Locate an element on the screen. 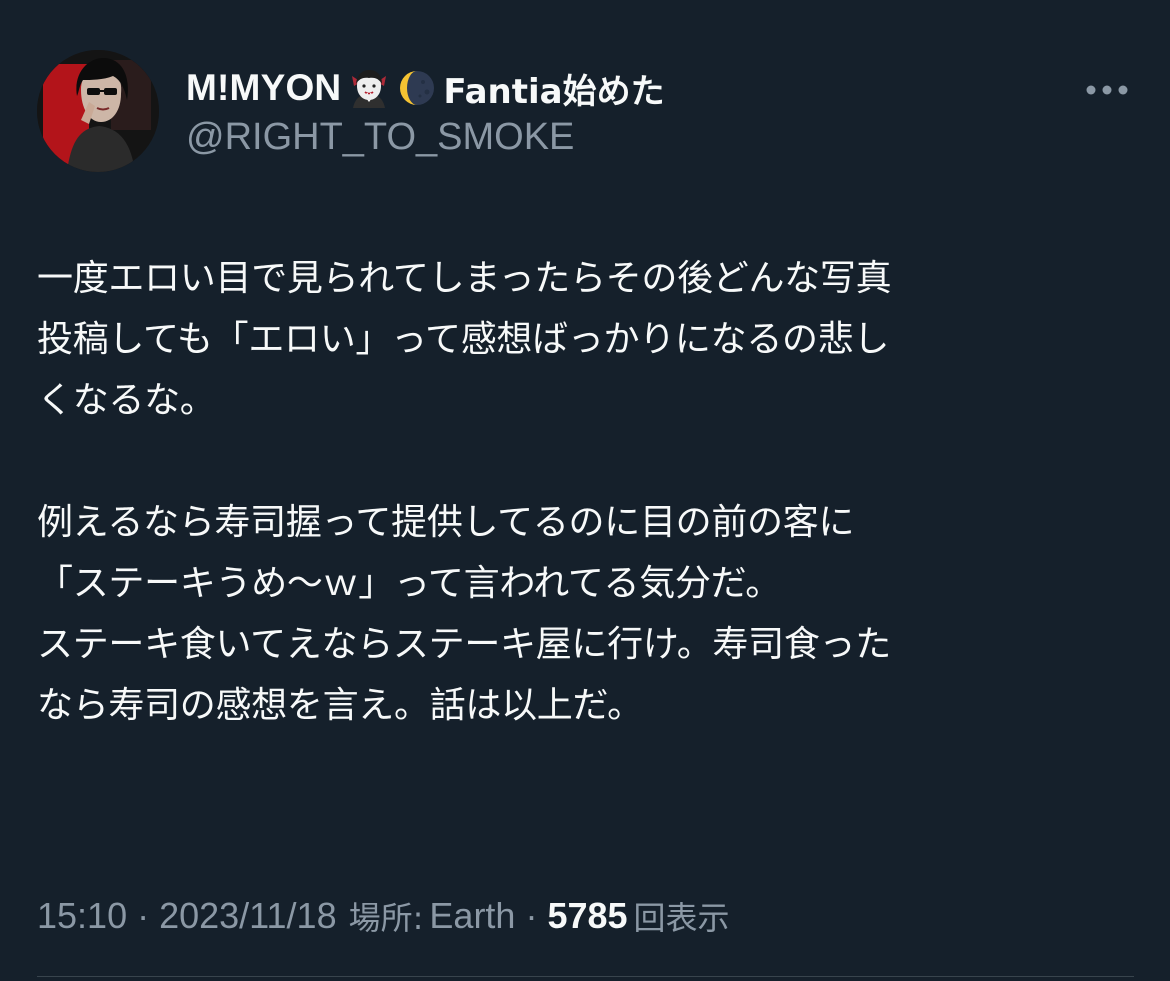  vampire-emoji-icon is located at coordinates (369, 88).